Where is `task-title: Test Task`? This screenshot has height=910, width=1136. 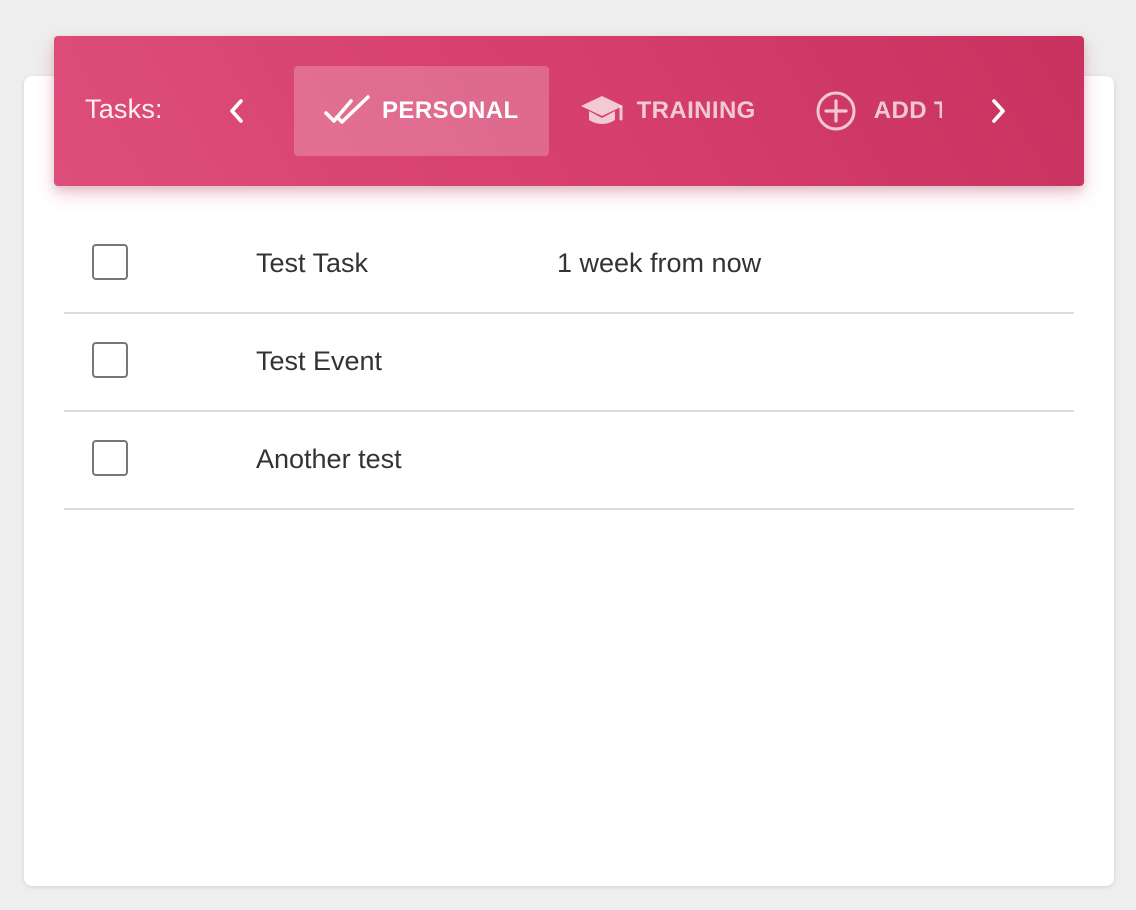
task-title: Test Task is located at coordinates (312, 263).